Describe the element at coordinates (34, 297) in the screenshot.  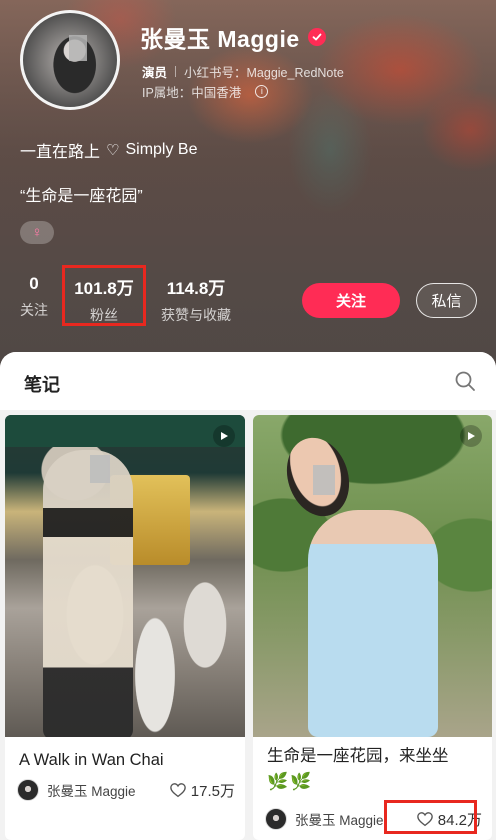
I see `stat-following: 0 关注` at that location.